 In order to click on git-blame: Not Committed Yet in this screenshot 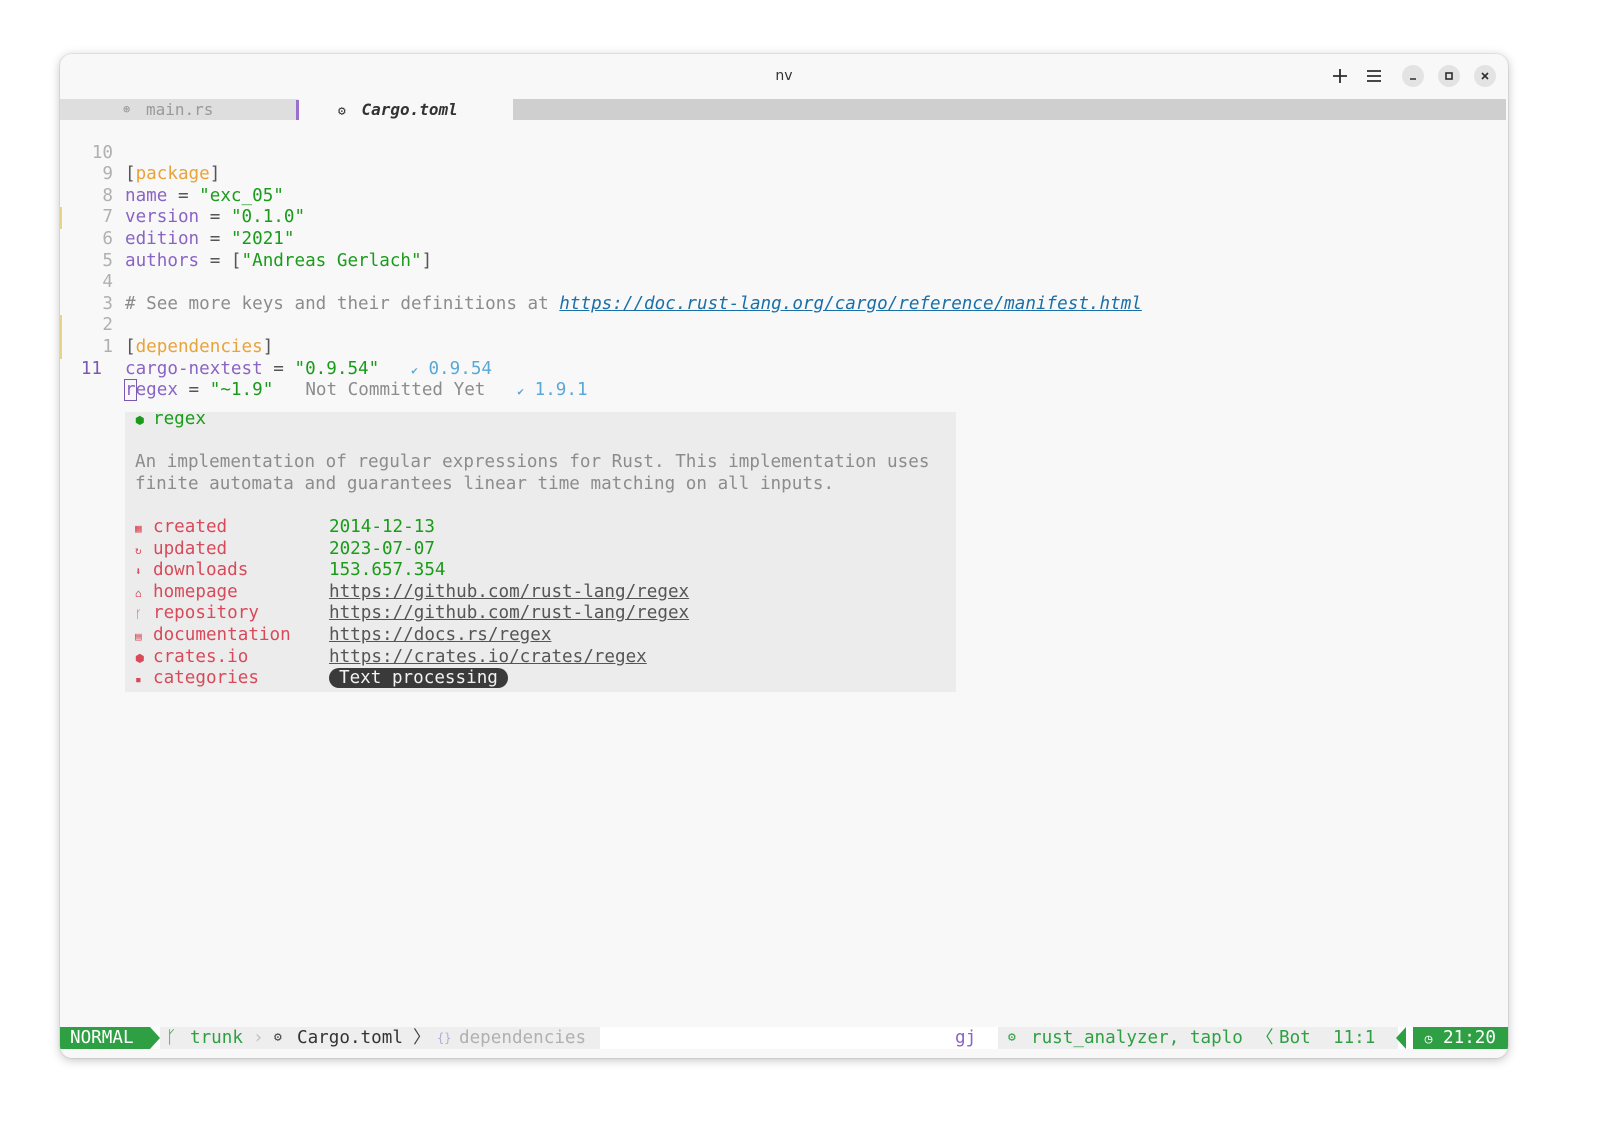, I will do `click(395, 390)`.